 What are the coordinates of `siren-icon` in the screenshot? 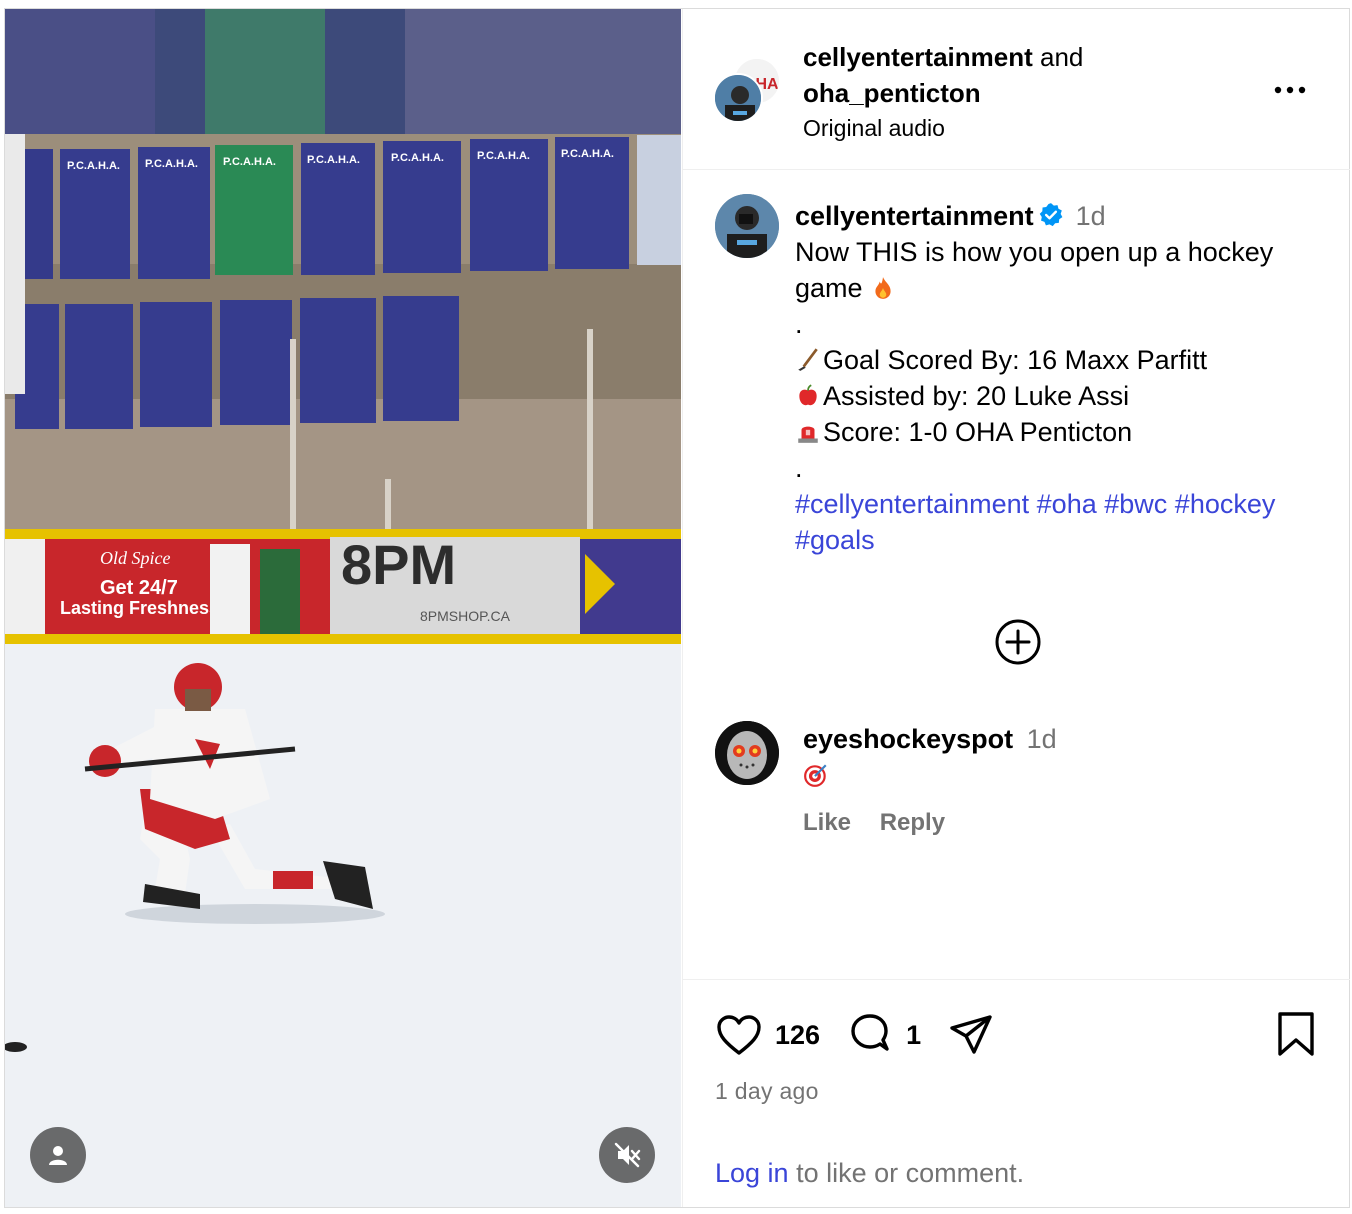 It's located at (808, 434).